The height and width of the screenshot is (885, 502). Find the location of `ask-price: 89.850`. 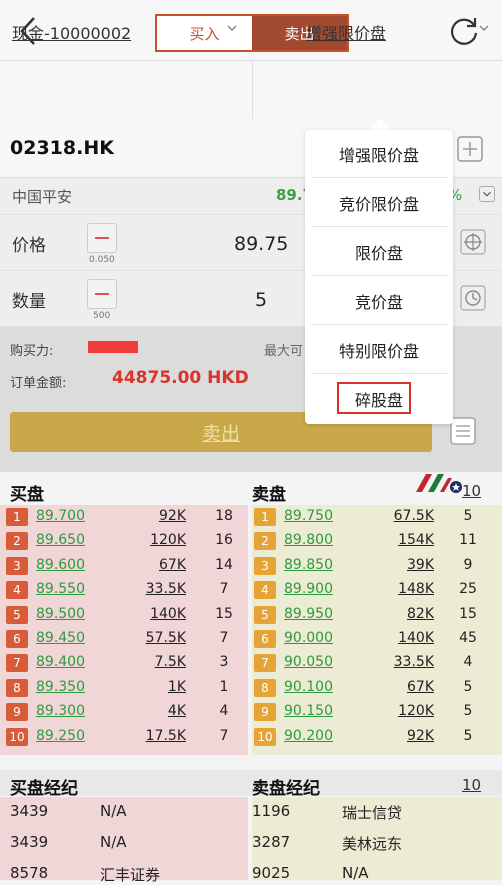

ask-price: 89.850 is located at coordinates (308, 565).